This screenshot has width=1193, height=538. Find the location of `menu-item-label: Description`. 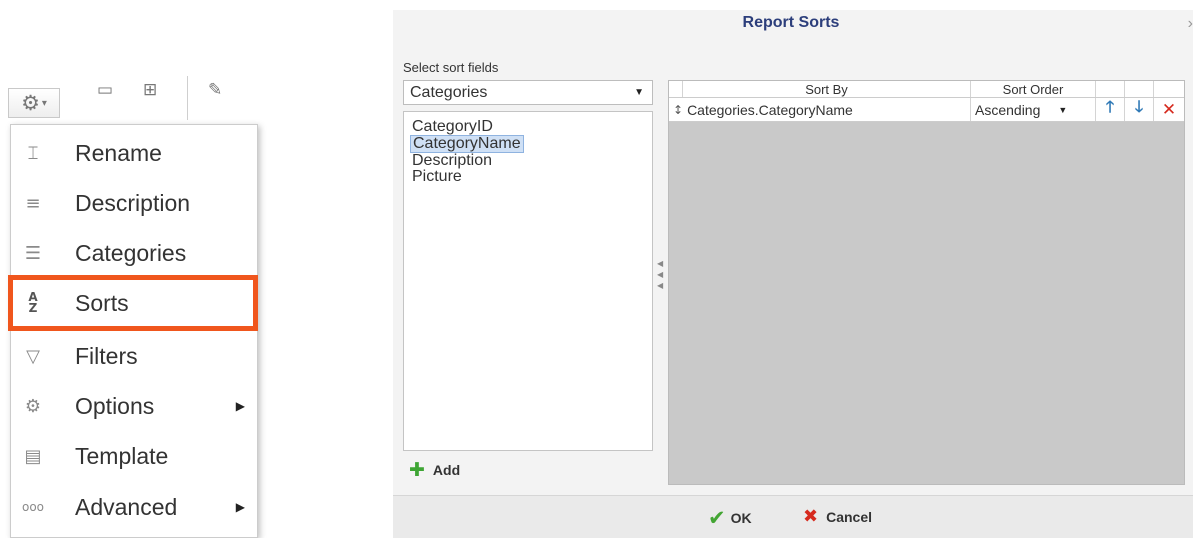

menu-item-label: Description is located at coordinates (133, 202).